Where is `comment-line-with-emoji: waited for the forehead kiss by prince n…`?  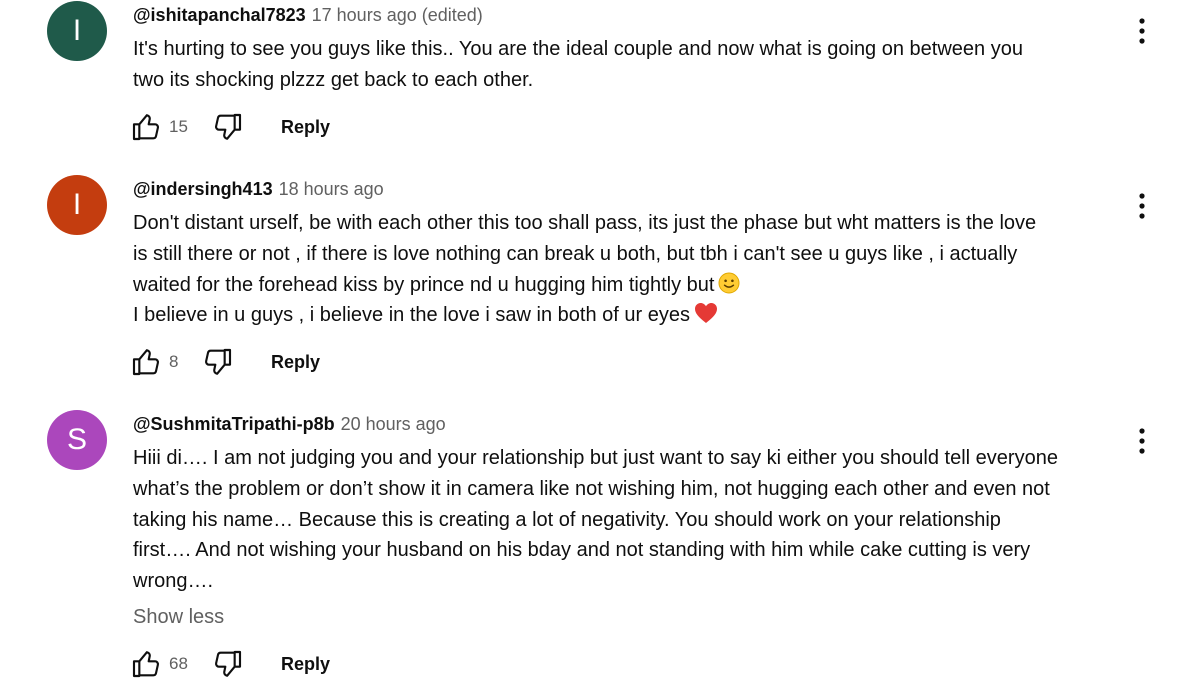
comment-line-with-emoji: waited for the forehead kiss by prince n… is located at coordinates (633, 285).